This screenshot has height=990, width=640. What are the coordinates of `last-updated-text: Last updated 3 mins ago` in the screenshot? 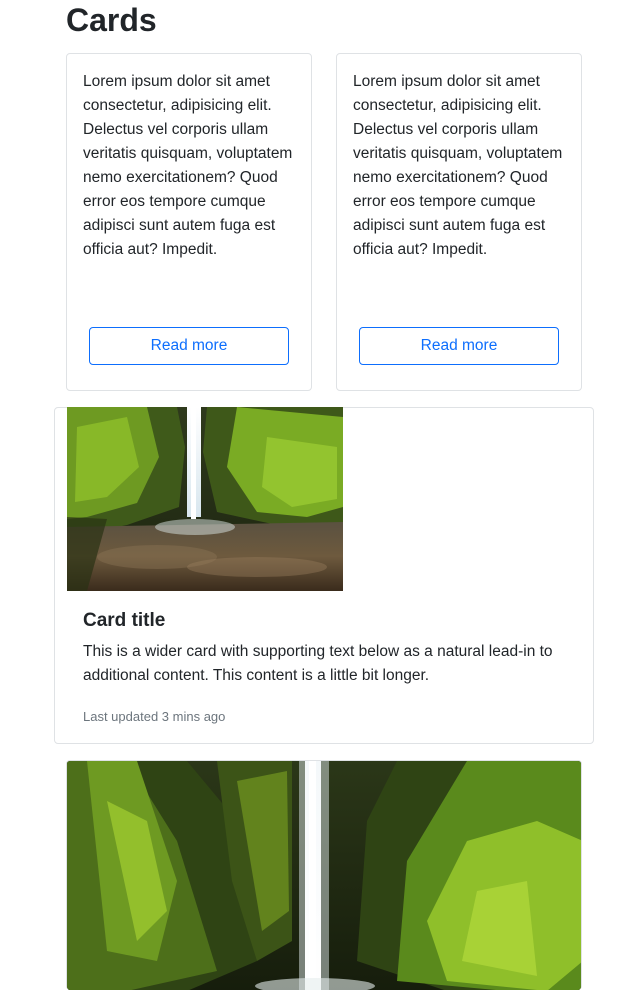 It's located at (154, 716).